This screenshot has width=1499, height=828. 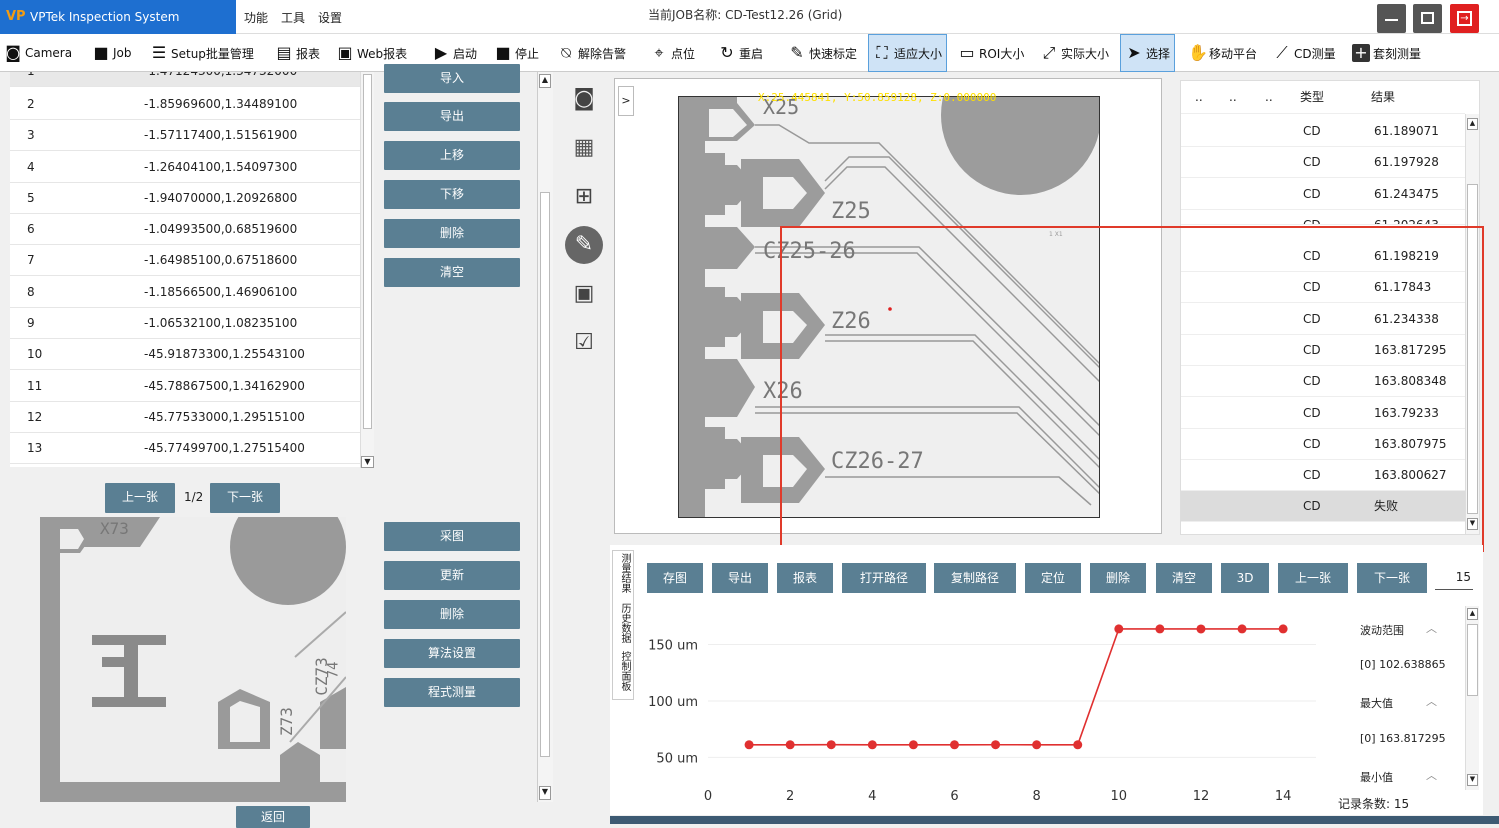 I want to click on program-measure-button: 程式测量, so click(x=452, y=692).